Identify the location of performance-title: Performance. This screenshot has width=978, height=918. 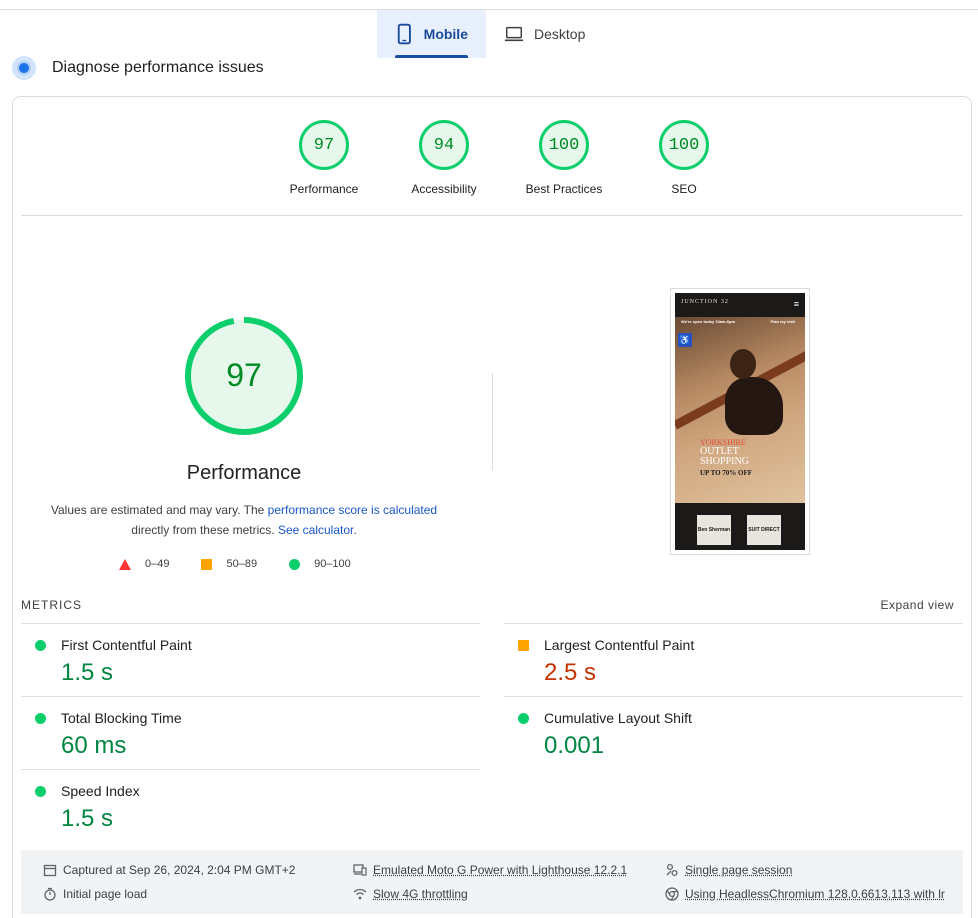
(244, 473).